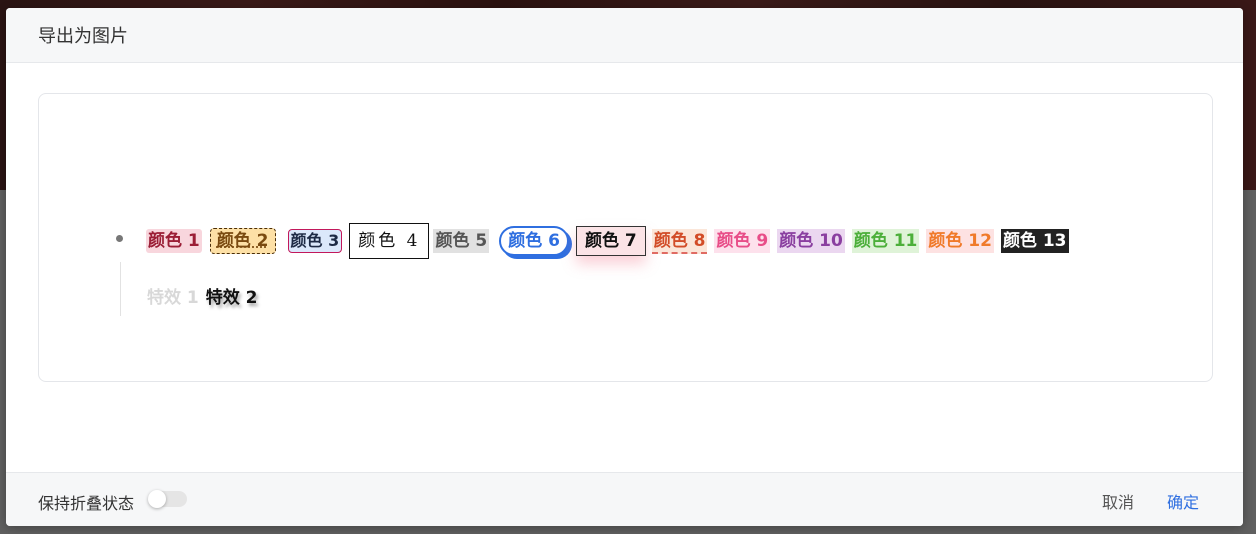 Image resolution: width=1256 pixels, height=534 pixels. Describe the element at coordinates (119, 238) in the screenshot. I see `node-bullet` at that location.